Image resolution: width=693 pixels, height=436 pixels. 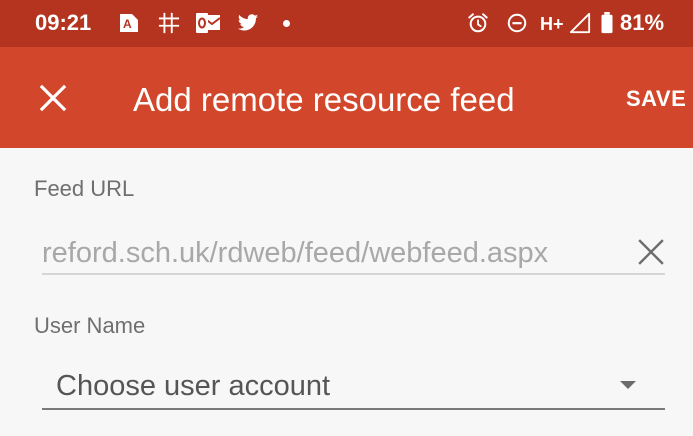 I want to click on svg-text: A, so click(x=127, y=24).